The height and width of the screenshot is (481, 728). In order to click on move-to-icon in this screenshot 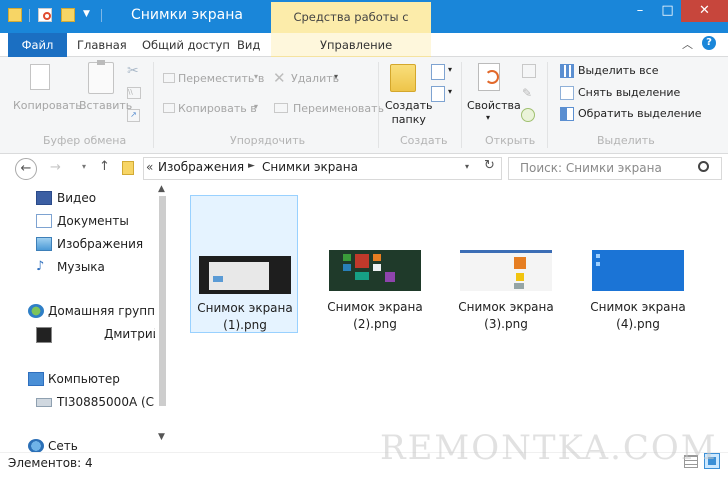, I will do `click(169, 78)`.